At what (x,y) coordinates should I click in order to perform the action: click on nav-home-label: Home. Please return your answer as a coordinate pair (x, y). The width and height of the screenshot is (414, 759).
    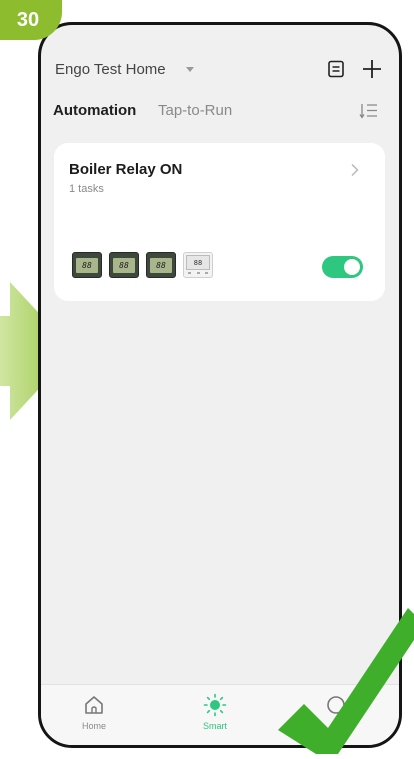
    Looking at the image, I should click on (94, 726).